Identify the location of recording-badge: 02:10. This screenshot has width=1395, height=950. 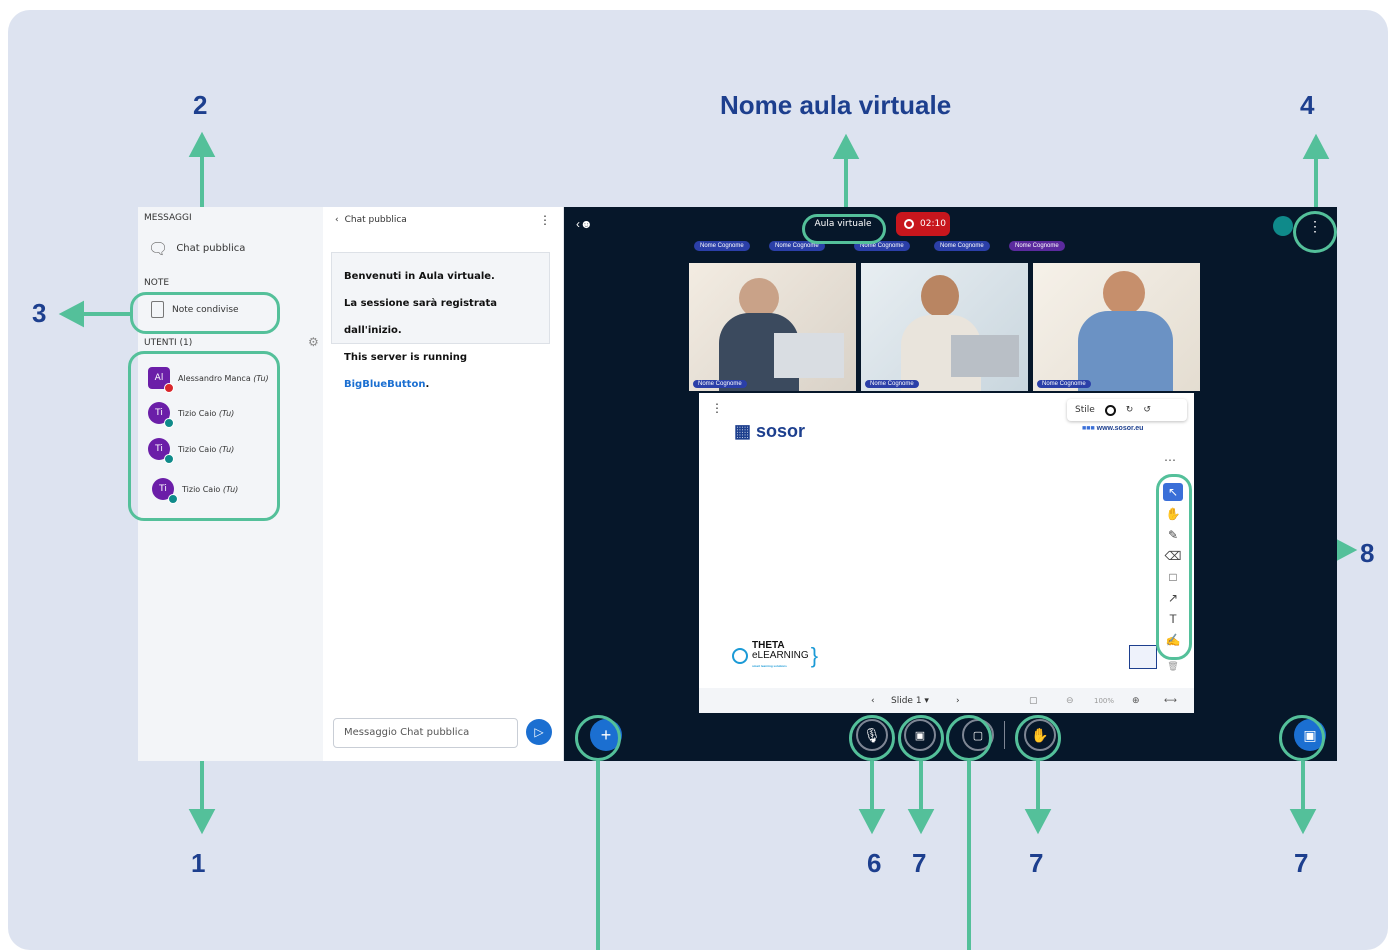
(923, 224).